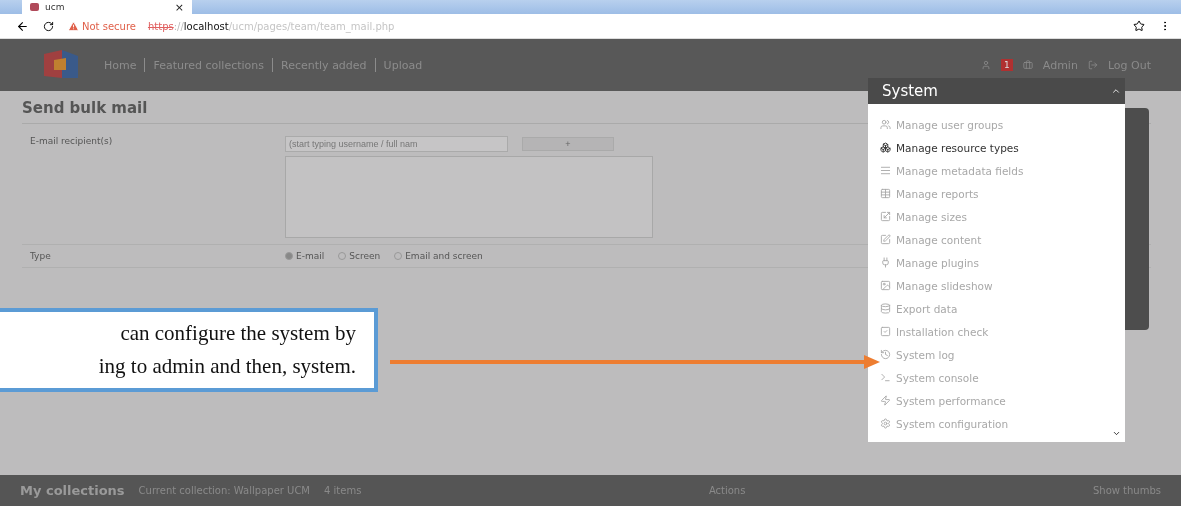 This screenshot has width=1181, height=506. Describe the element at coordinates (1002, 193) in the screenshot. I see `menu-item: Manage reports` at that location.